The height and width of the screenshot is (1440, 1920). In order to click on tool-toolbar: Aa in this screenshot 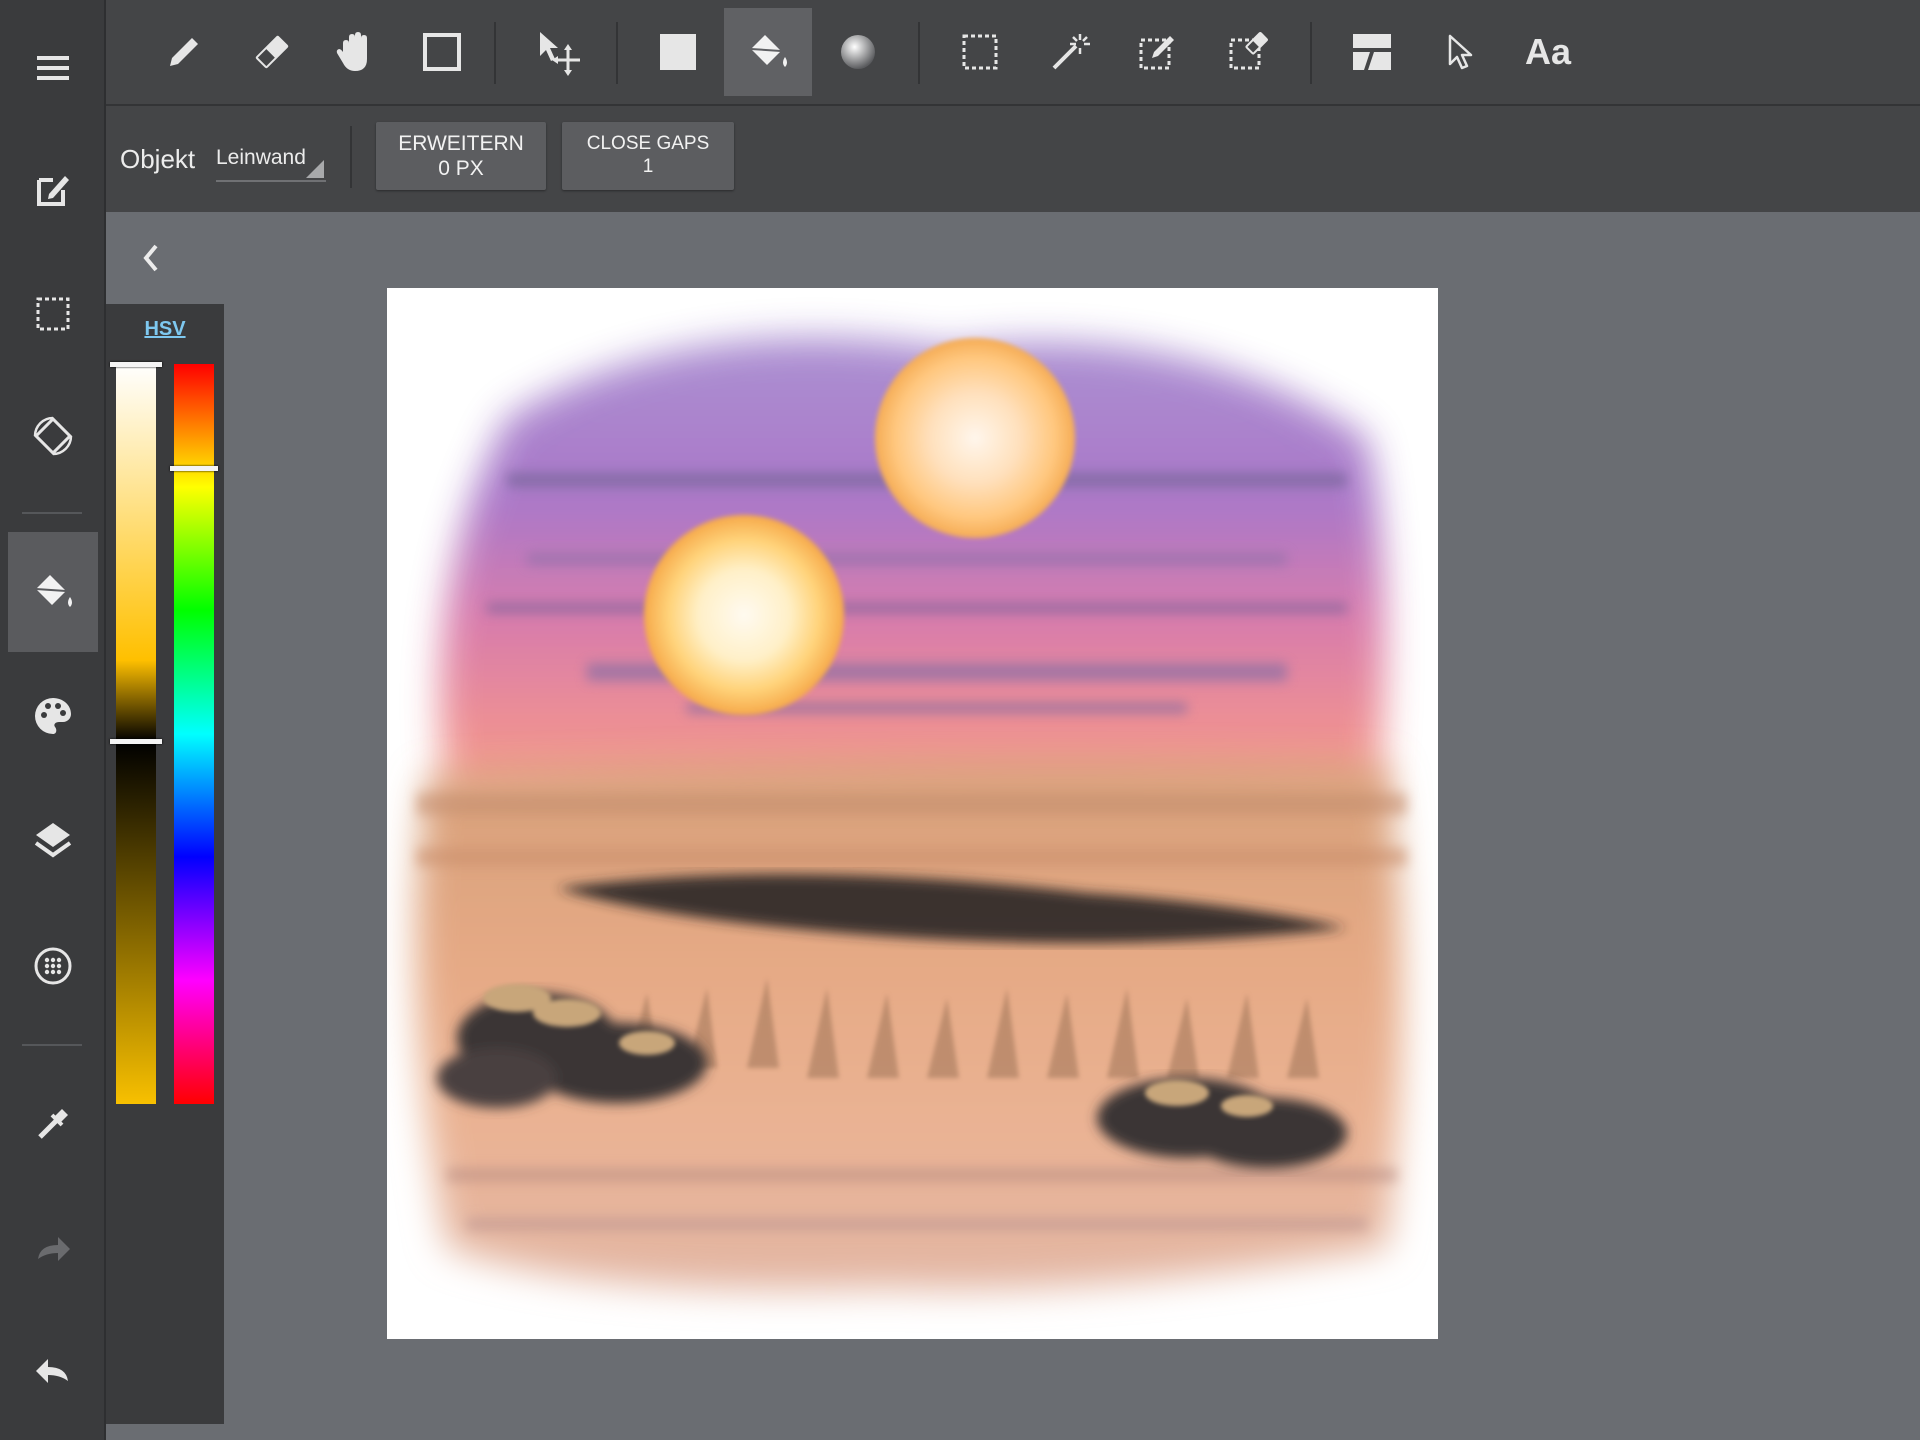, I will do `click(1013, 53)`.